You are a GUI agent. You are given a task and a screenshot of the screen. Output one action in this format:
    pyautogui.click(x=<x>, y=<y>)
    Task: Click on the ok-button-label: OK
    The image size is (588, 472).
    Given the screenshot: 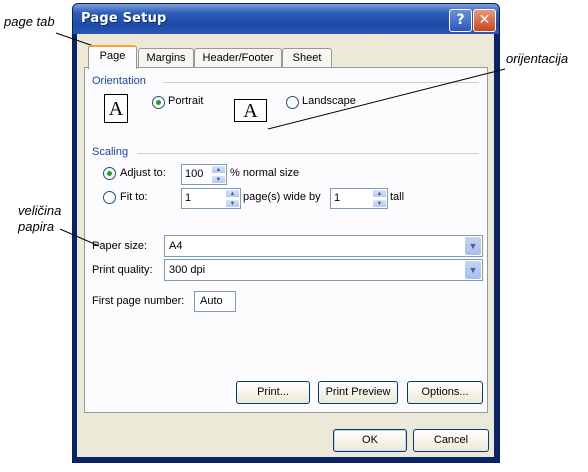 What is the action you would take?
    pyautogui.click(x=370, y=440)
    